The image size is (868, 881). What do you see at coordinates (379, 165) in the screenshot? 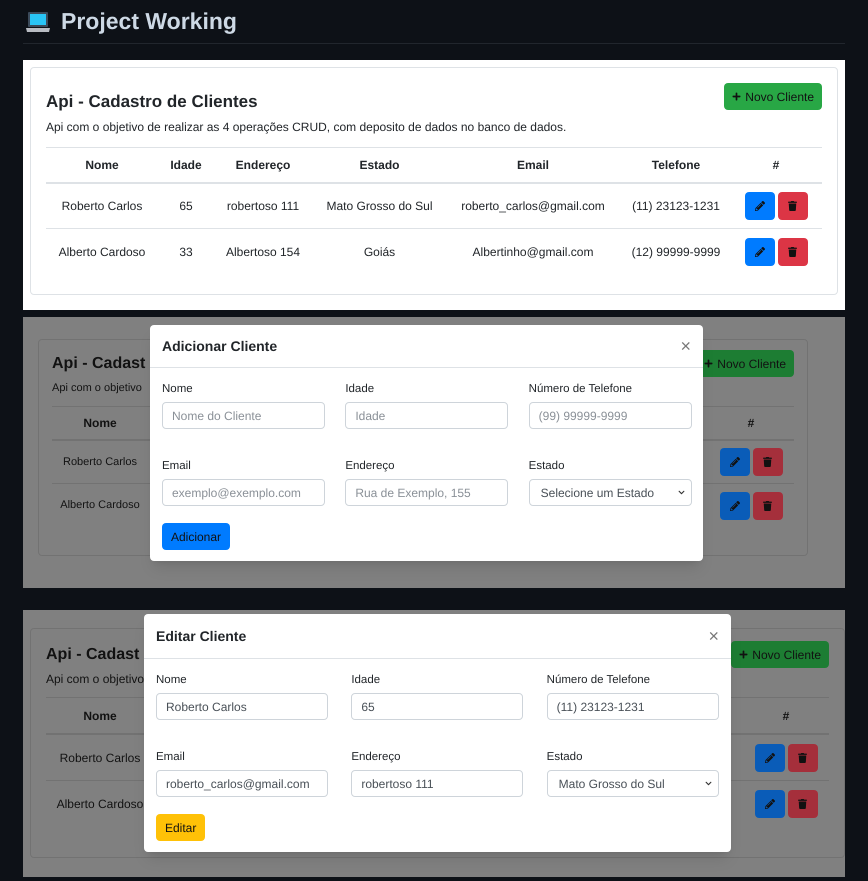
I see `column-header: Estado` at bounding box center [379, 165].